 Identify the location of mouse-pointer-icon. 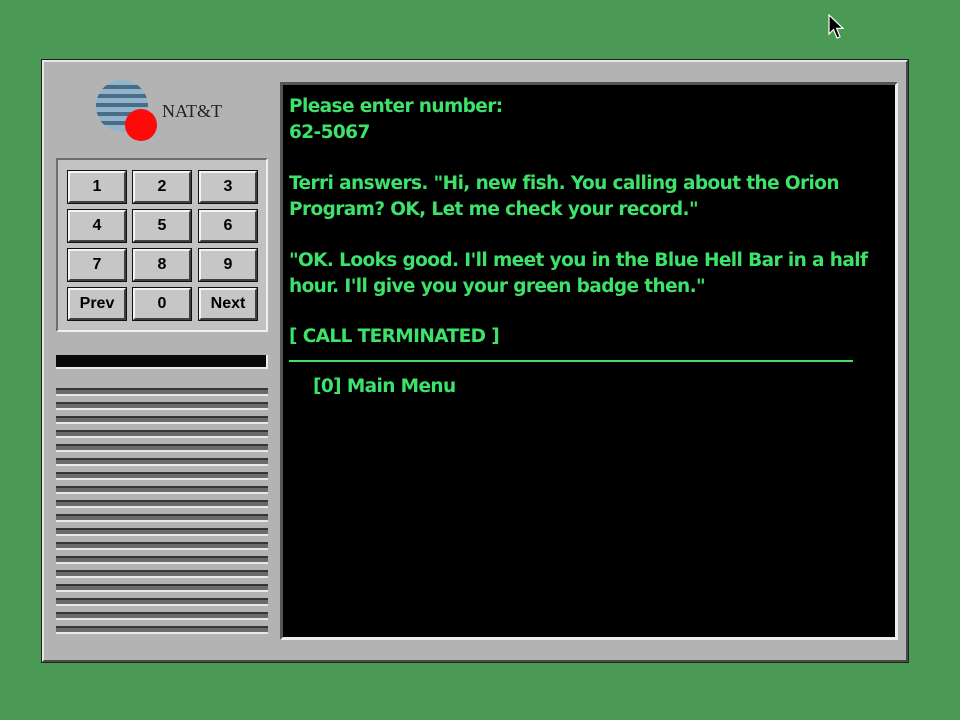
(836, 26).